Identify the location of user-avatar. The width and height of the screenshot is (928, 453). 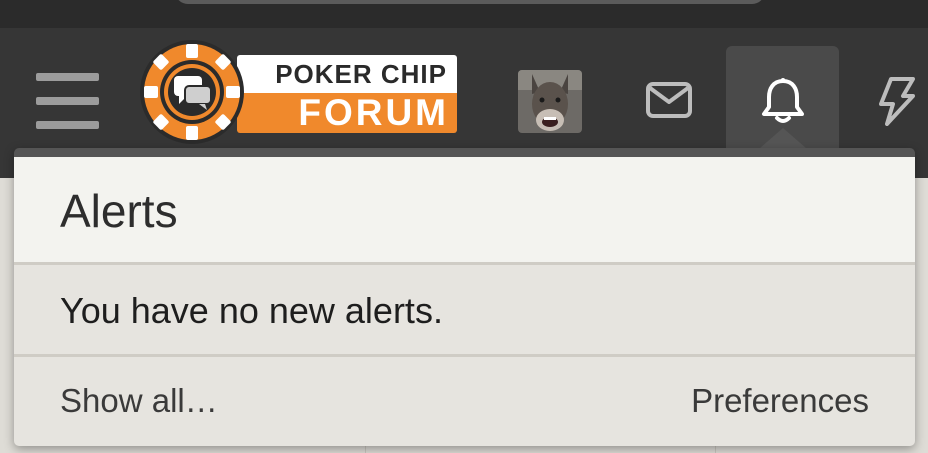
(550, 101).